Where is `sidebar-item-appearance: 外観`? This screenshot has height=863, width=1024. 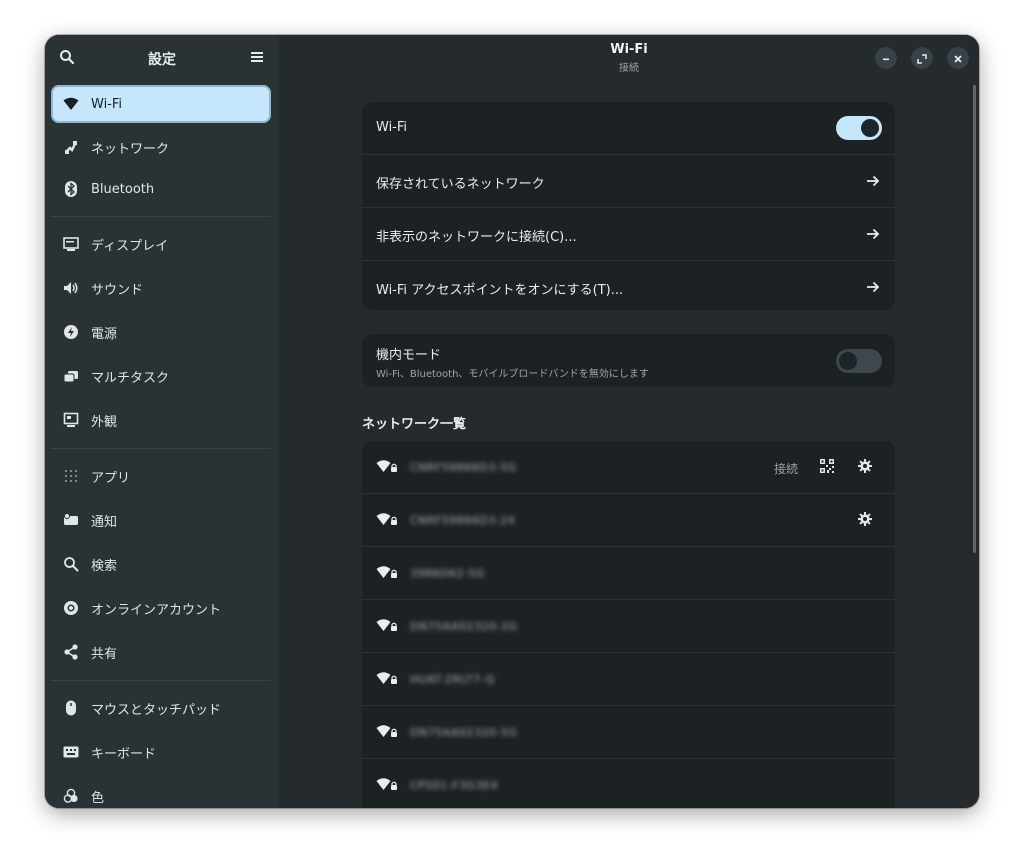 sidebar-item-appearance: 外観 is located at coordinates (161, 420).